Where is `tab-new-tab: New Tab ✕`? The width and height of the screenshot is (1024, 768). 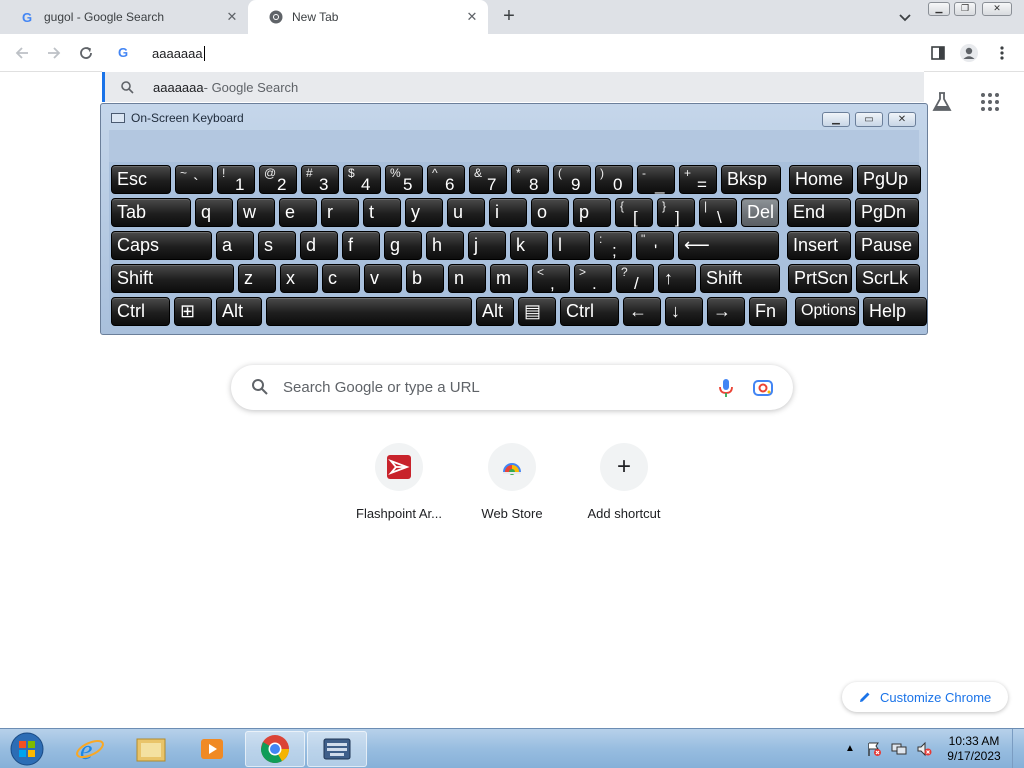
tab-new-tab: New Tab ✕ is located at coordinates (368, 17).